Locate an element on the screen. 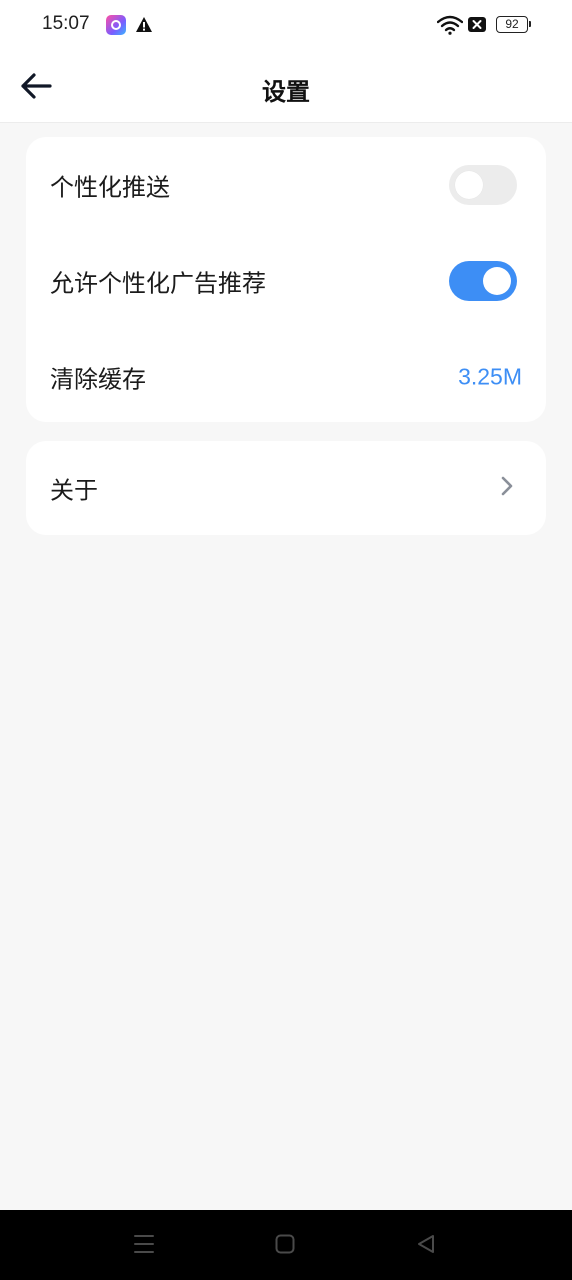  personalized-push-row: 个性化推送 is located at coordinates (286, 185).